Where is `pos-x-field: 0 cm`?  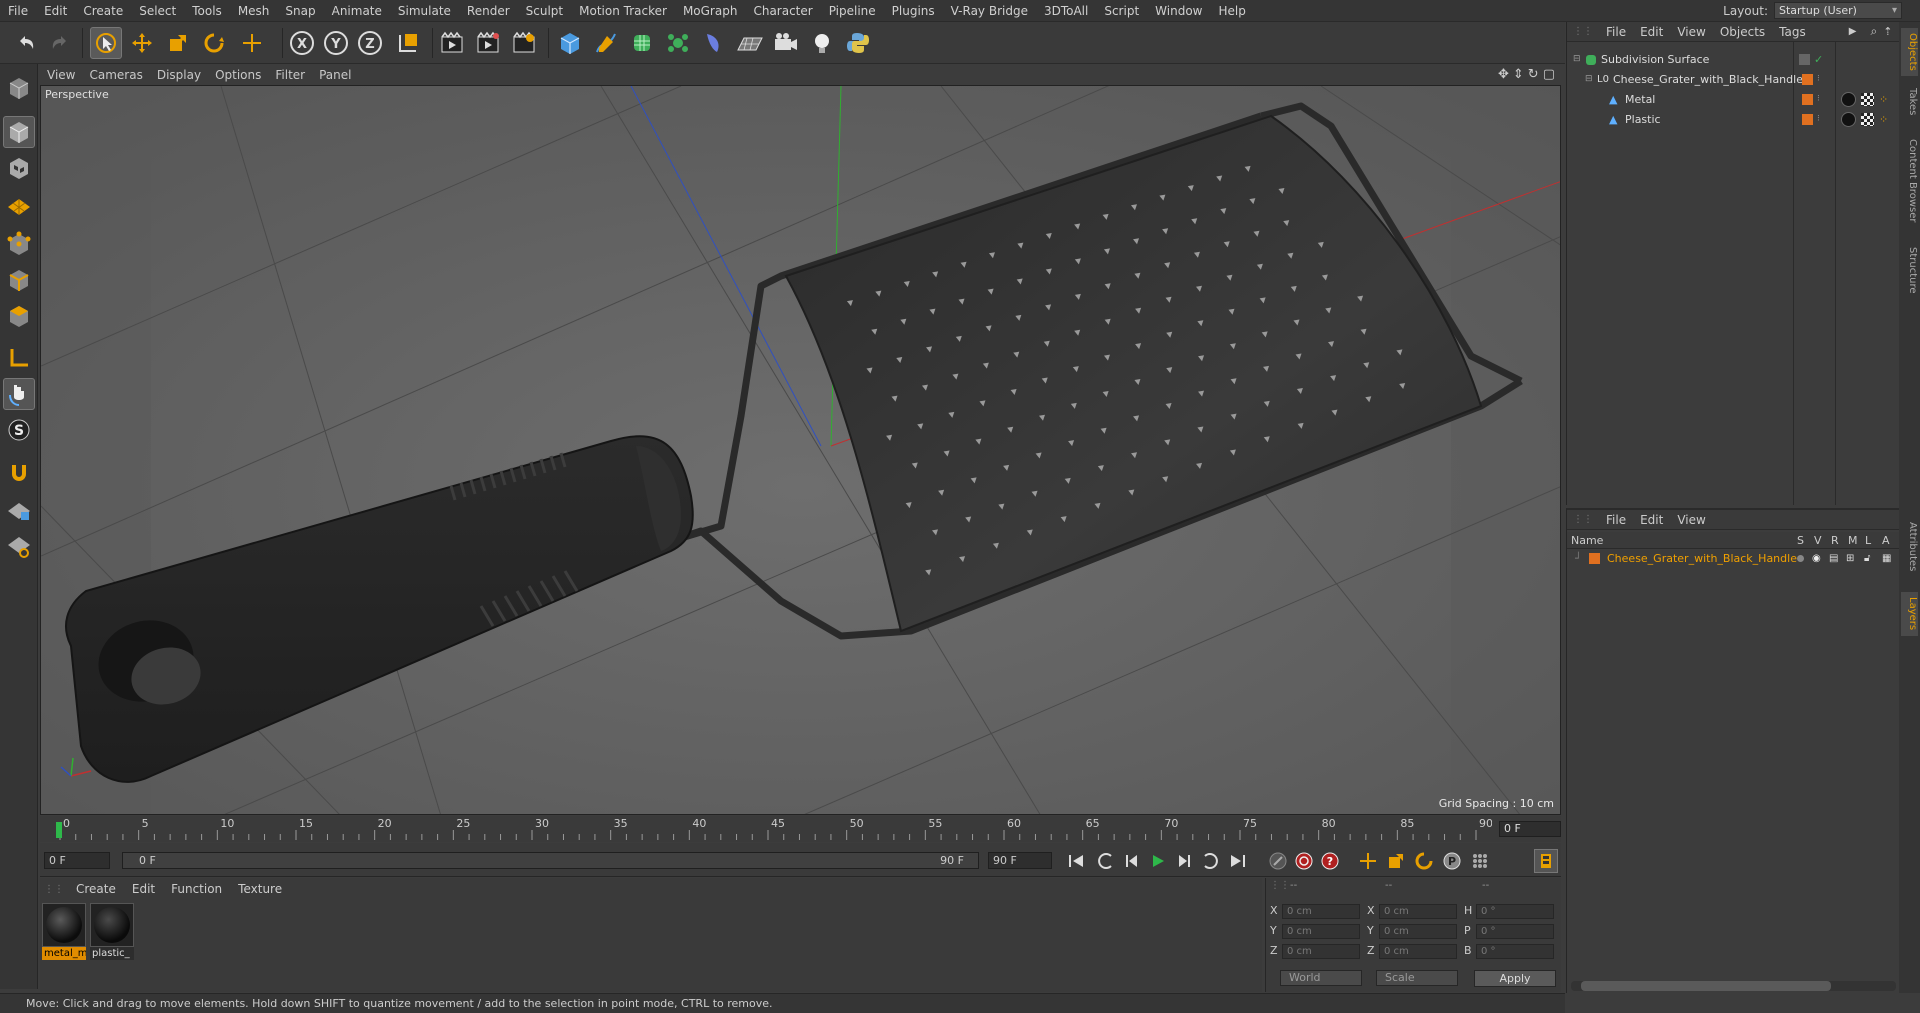 pos-x-field: 0 cm is located at coordinates (1321, 911).